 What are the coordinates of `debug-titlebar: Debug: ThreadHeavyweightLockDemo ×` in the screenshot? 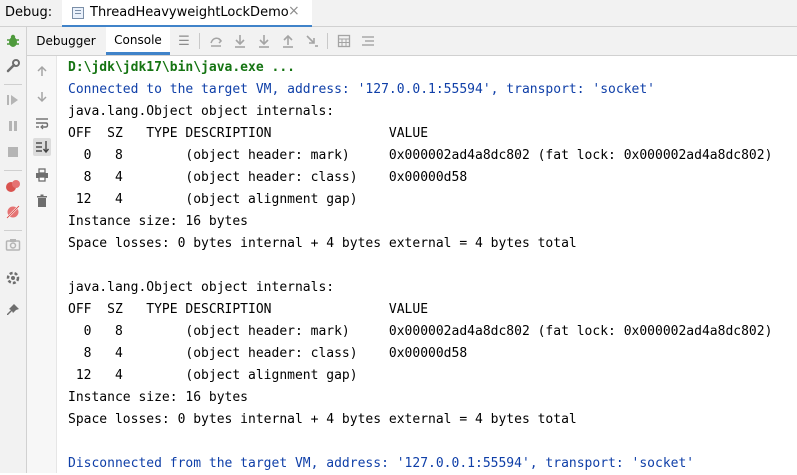 It's located at (398, 14).